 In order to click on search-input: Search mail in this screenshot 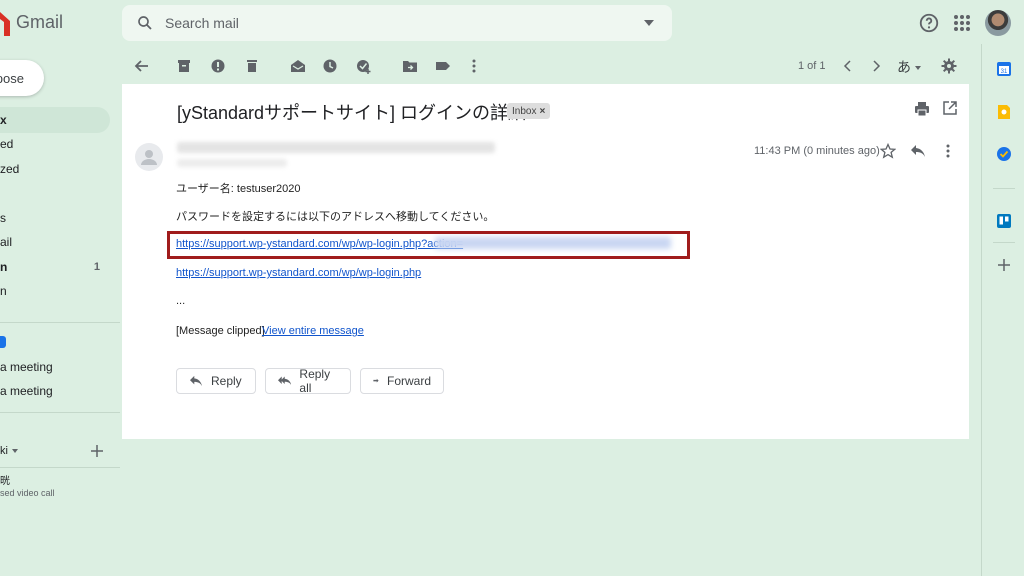, I will do `click(202, 23)`.